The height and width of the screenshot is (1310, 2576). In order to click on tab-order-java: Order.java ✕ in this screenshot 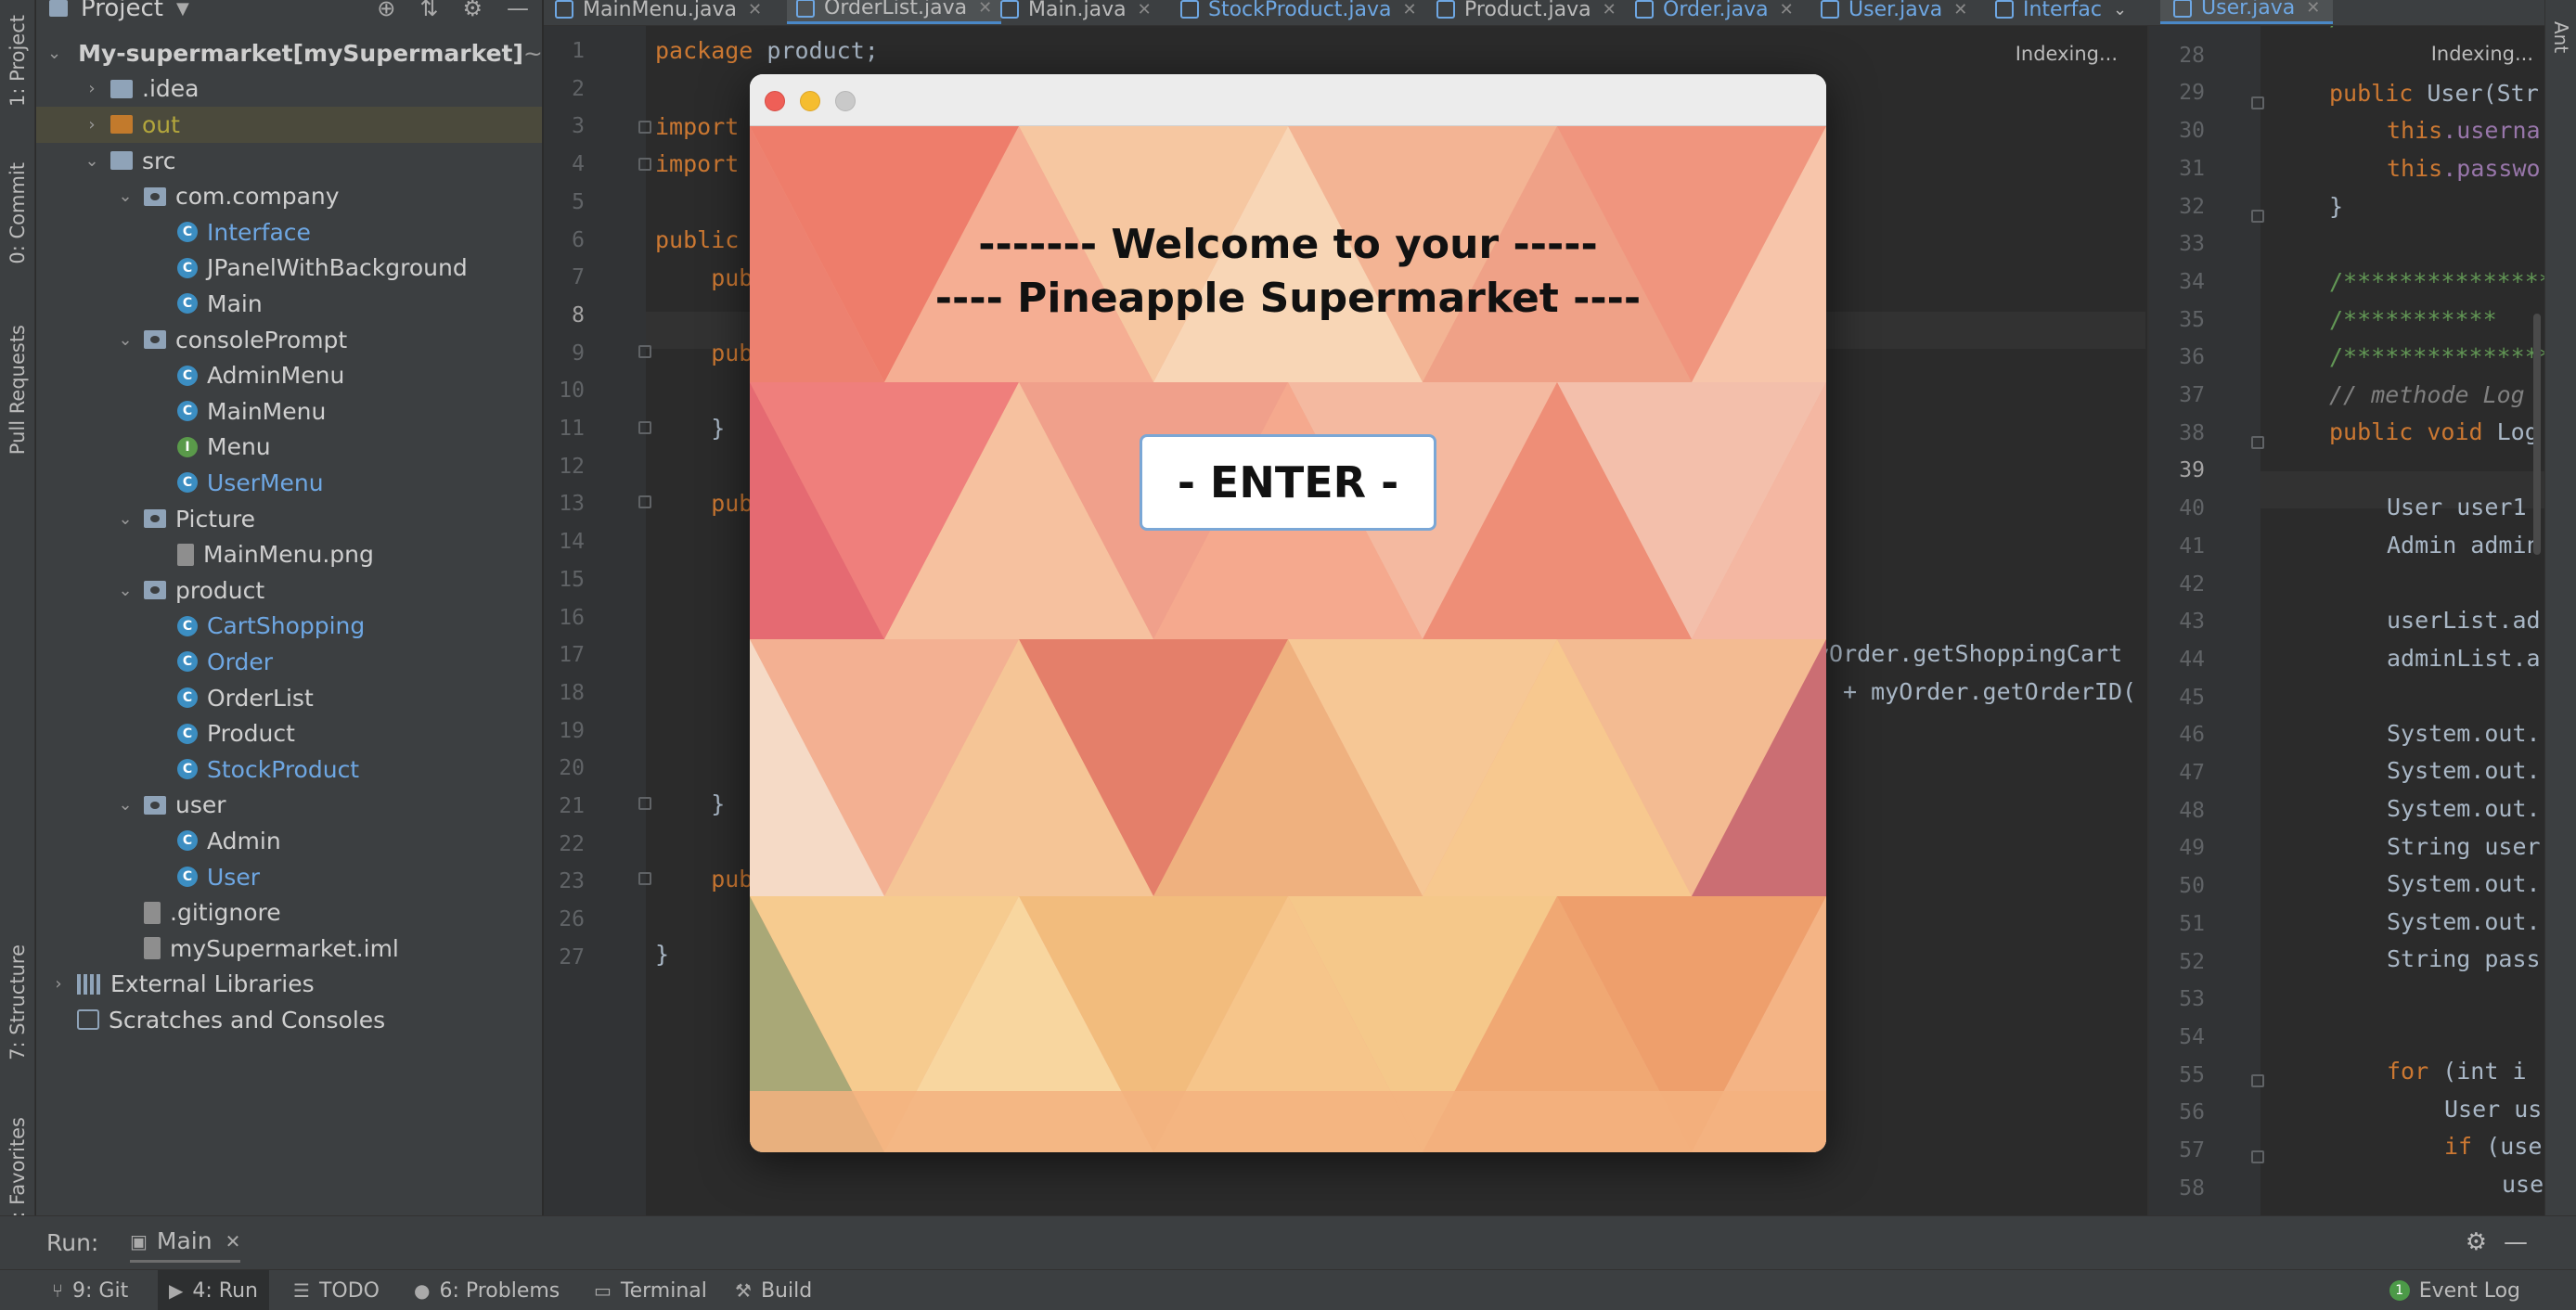, I will do `click(1715, 12)`.